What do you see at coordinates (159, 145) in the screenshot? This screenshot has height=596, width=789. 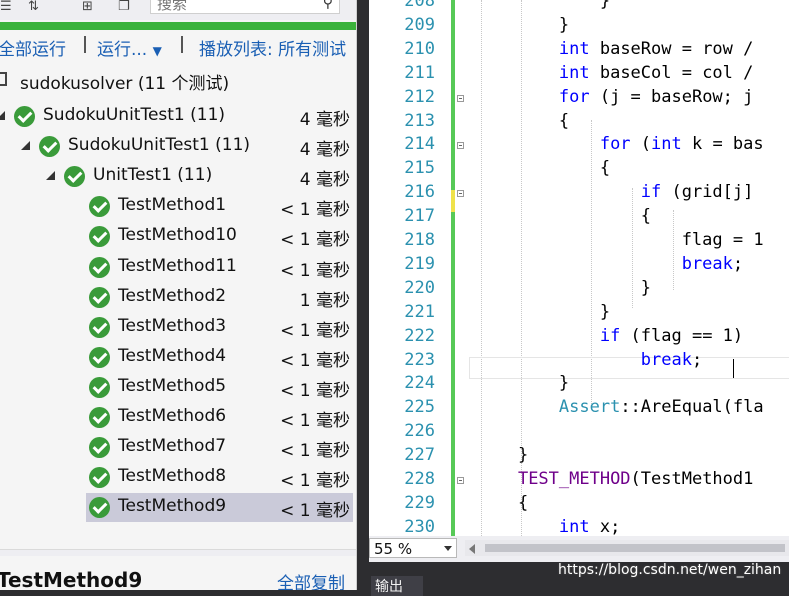 I see `test-name: SudokuUnitTest1 (11)` at bounding box center [159, 145].